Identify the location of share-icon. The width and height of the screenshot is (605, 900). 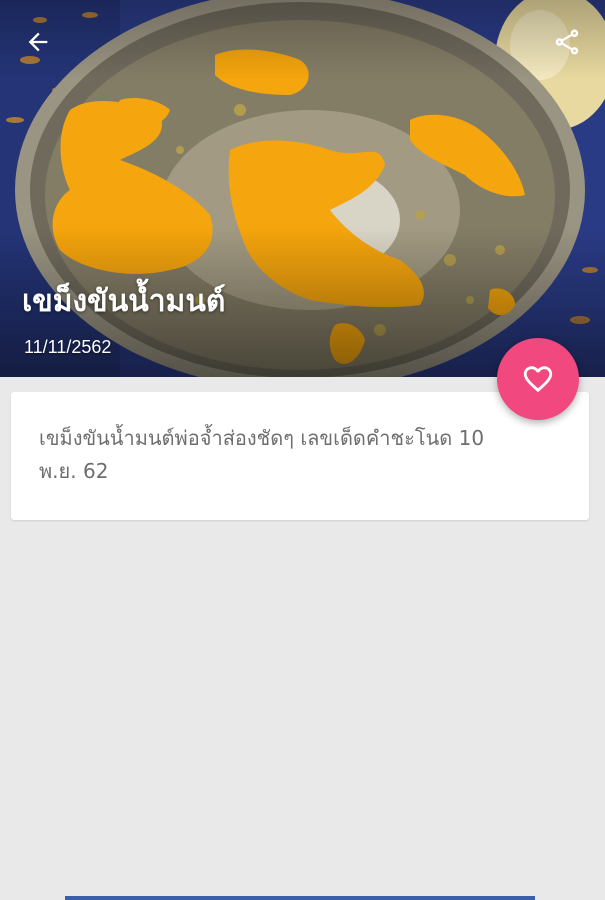
(567, 42).